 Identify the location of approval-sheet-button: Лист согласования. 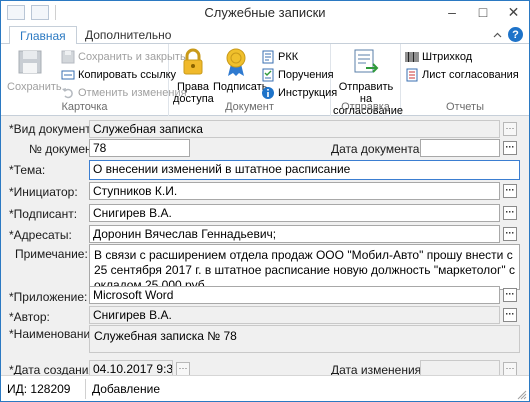
(462, 75).